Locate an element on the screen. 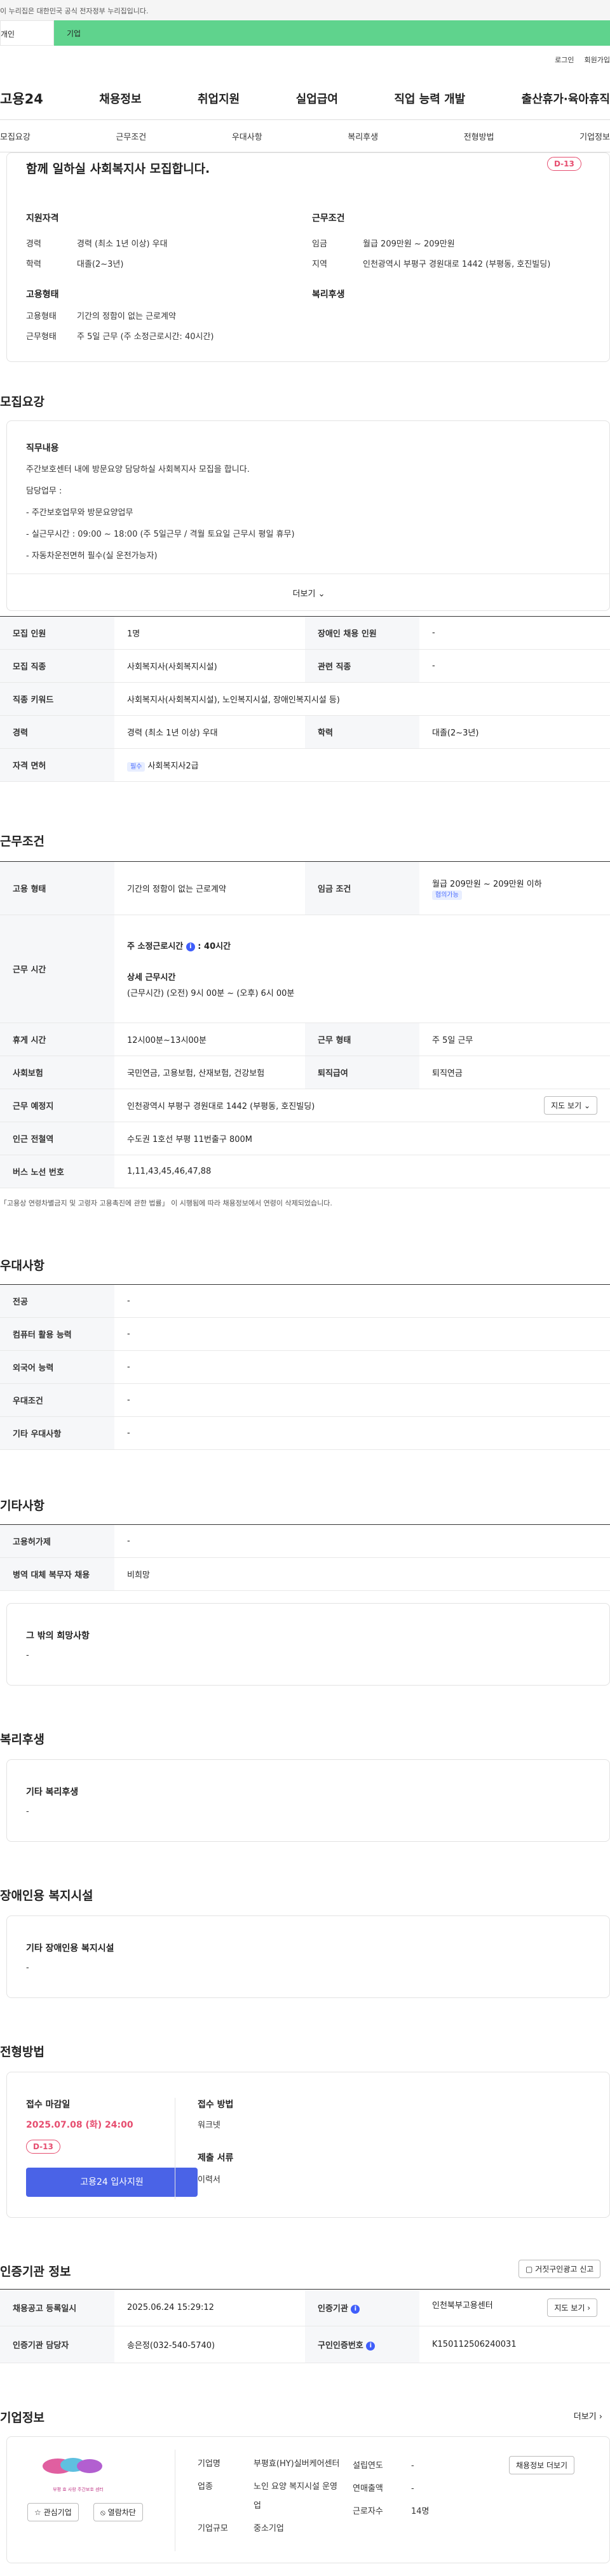 Image resolution: width=610 pixels, height=2576 pixels. tab-recruit: 모집요강 is located at coordinates (15, 136).